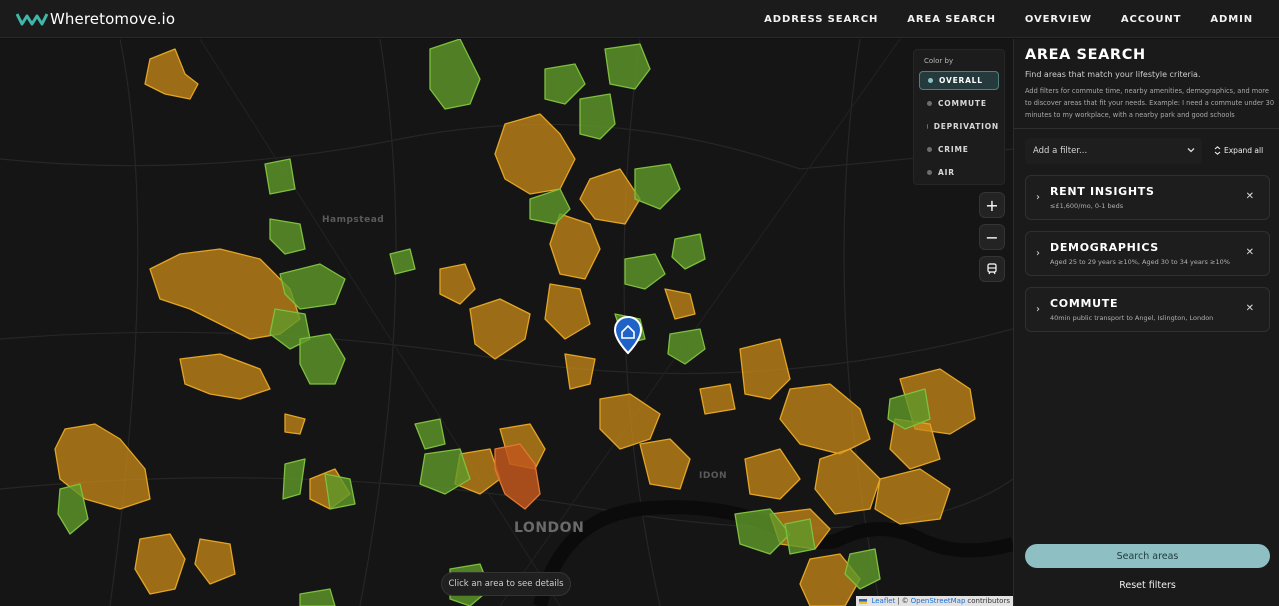  Describe the element at coordinates (113, 18) in the screenshot. I see `brand-name: Wheretomove.io` at that location.